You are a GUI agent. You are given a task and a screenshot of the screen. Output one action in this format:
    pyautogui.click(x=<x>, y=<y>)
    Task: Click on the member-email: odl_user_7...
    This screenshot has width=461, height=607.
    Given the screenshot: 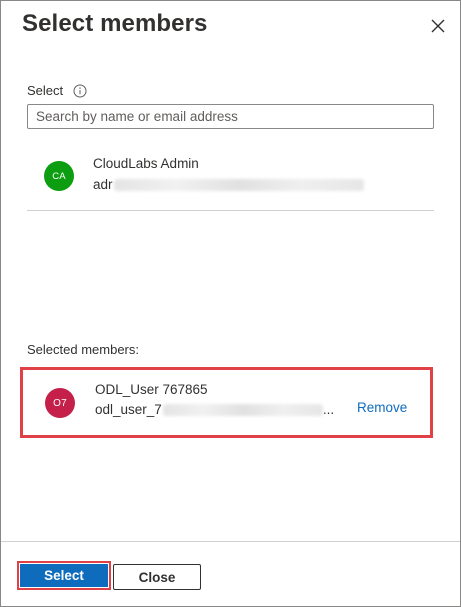 What is the action you would take?
    pyautogui.click(x=214, y=409)
    